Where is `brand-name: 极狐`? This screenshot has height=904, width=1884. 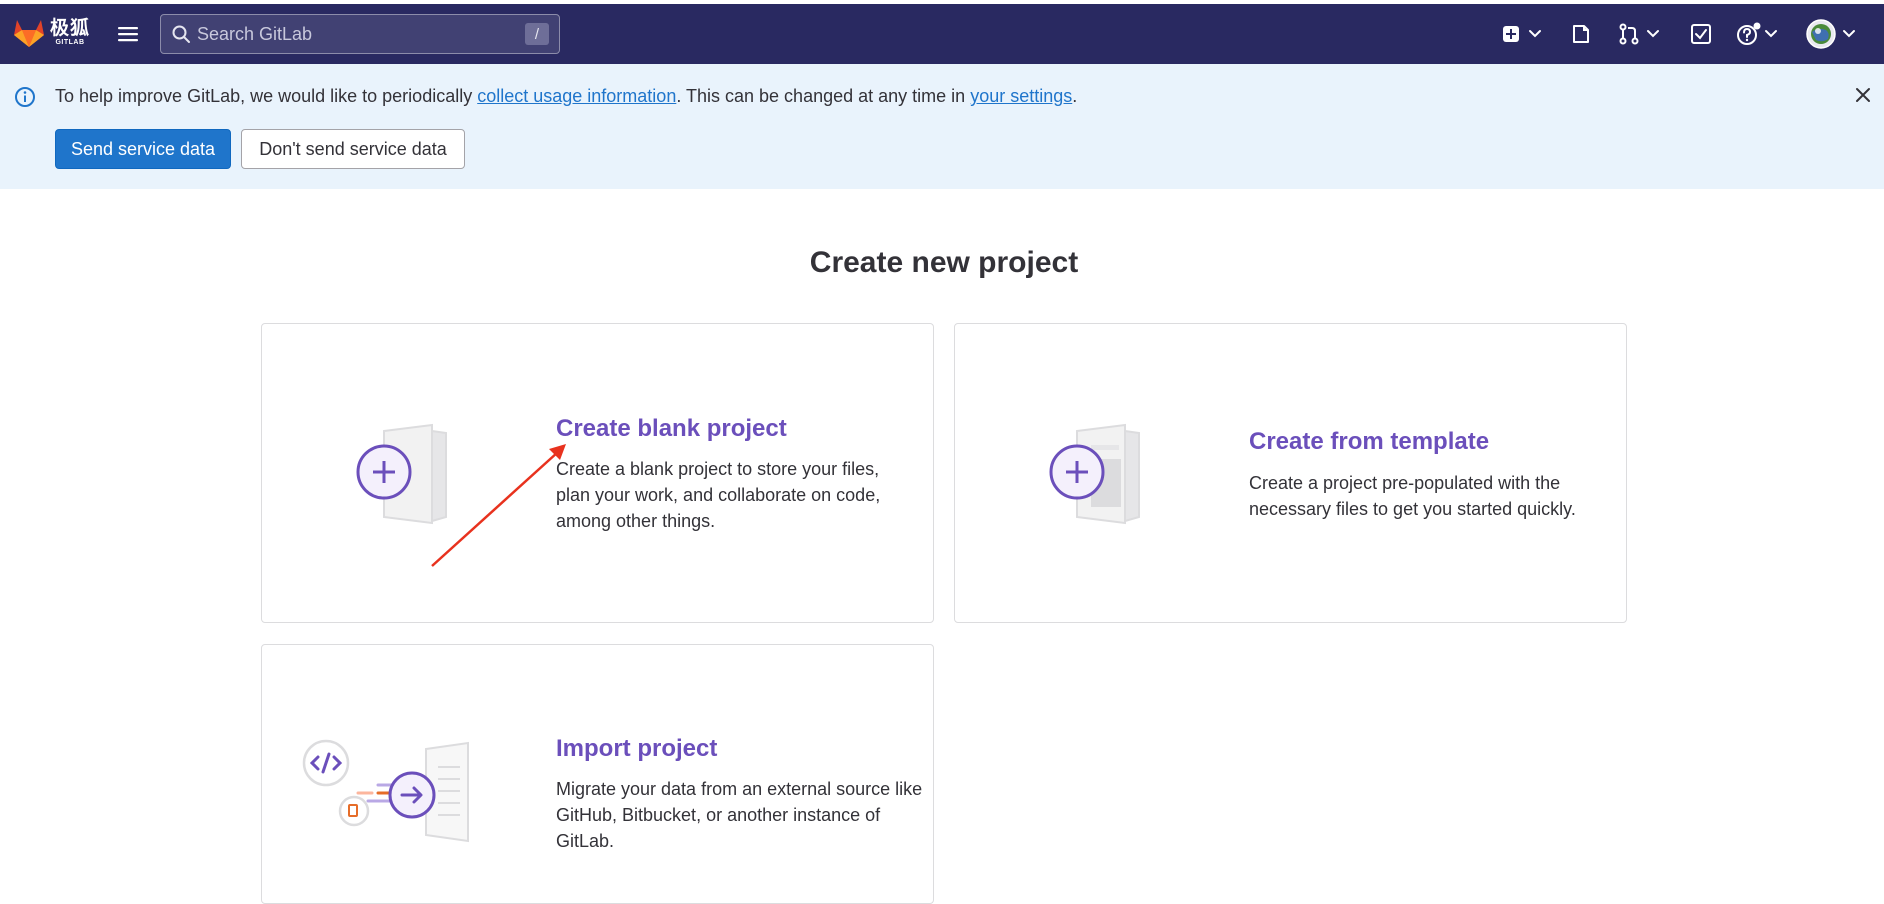 brand-name: 极狐 is located at coordinates (70, 27).